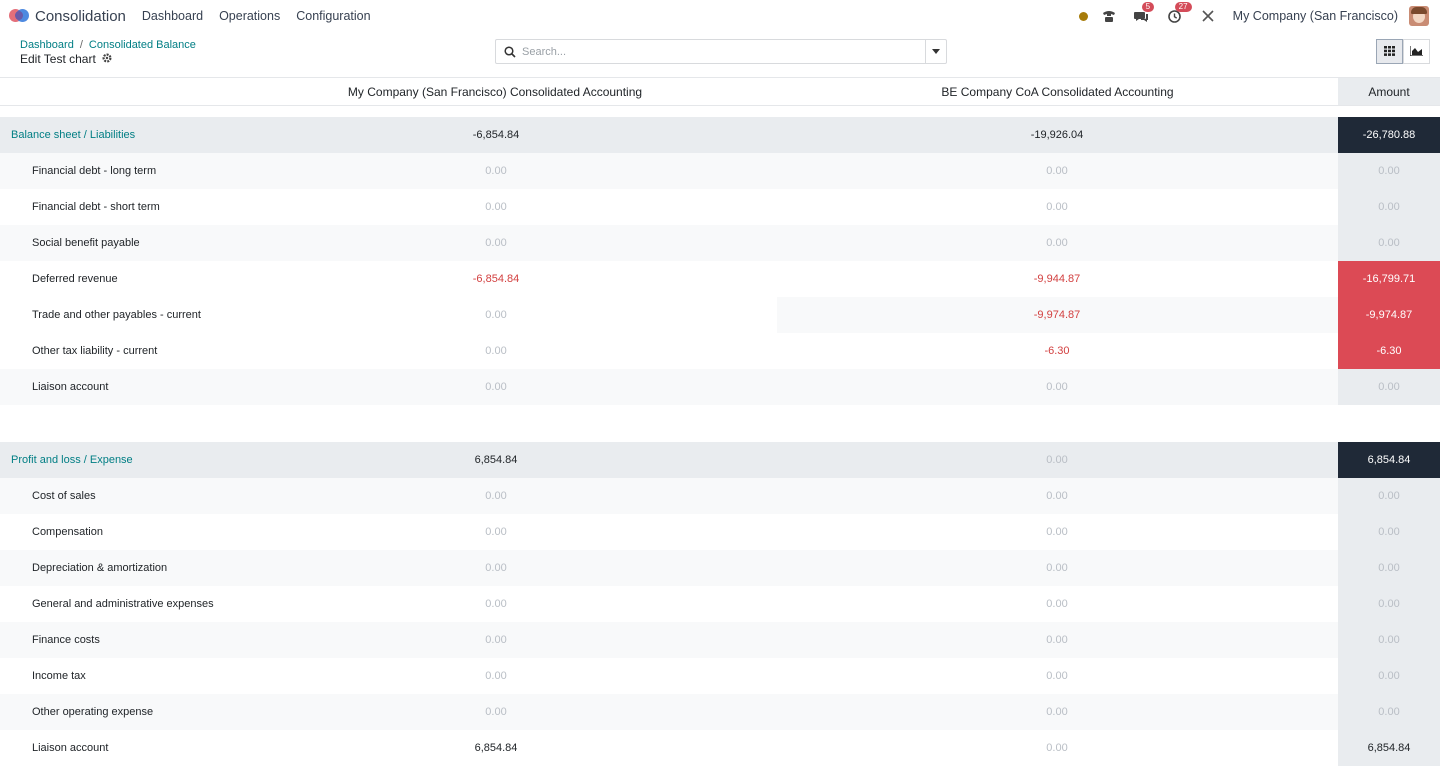  I want to click on row-header: Other tax liability - current, so click(388, 351).